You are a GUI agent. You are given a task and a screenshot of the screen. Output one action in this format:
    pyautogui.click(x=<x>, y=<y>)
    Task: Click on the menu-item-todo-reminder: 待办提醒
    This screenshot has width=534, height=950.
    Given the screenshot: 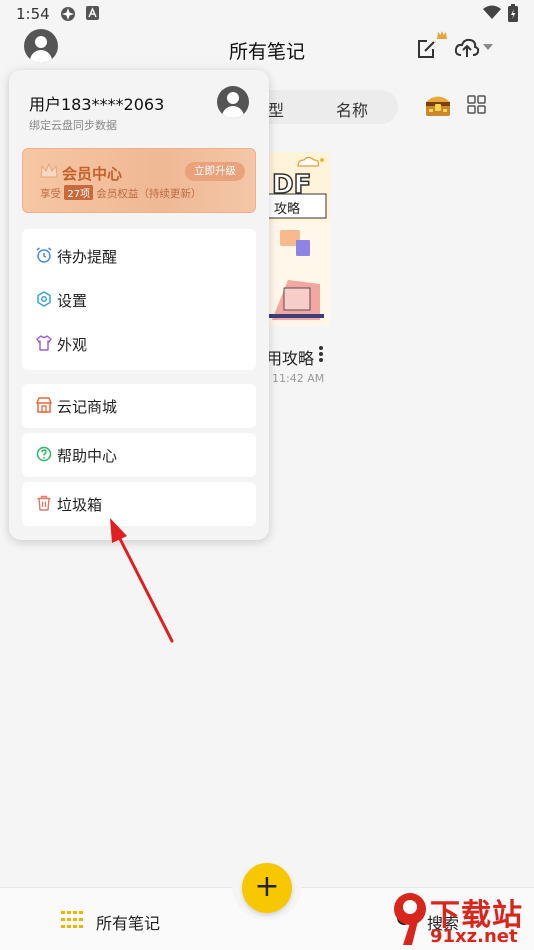 What is the action you would take?
    pyautogui.click(x=139, y=256)
    